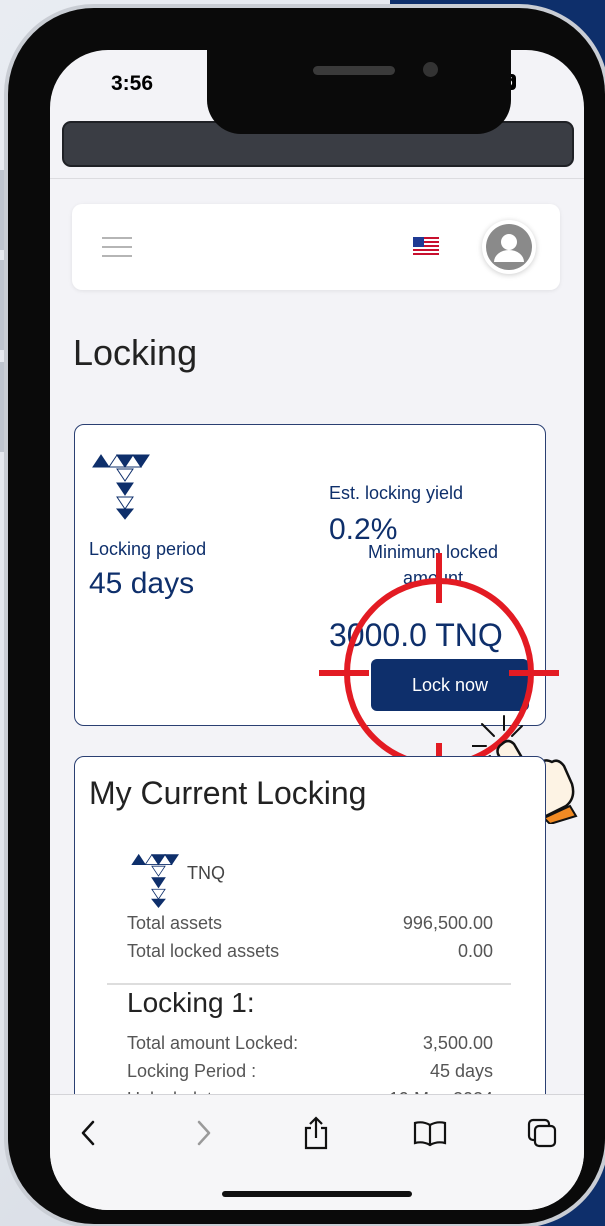 Image resolution: width=605 pixels, height=1226 pixels. What do you see at coordinates (317, 1152) in the screenshot?
I see `browser-toolbar` at bounding box center [317, 1152].